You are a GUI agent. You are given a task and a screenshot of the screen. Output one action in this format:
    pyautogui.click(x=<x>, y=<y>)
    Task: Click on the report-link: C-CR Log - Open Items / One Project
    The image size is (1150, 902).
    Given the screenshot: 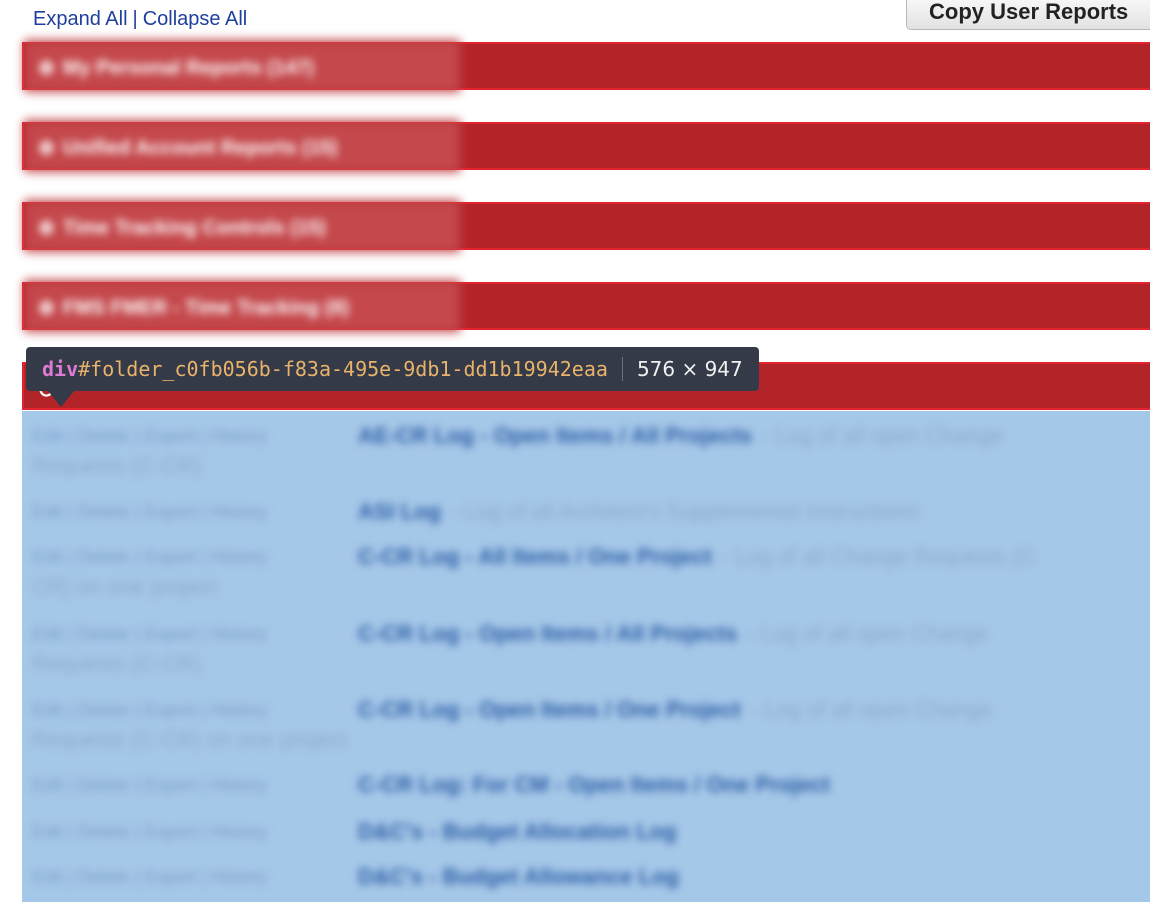 What is the action you would take?
    pyautogui.click(x=549, y=709)
    